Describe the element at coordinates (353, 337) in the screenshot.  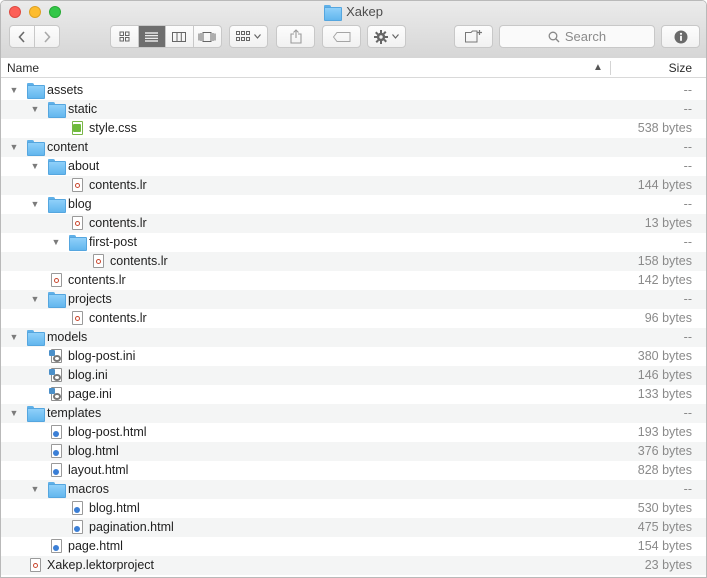
I see `folder-row: ▼ models --` at that location.